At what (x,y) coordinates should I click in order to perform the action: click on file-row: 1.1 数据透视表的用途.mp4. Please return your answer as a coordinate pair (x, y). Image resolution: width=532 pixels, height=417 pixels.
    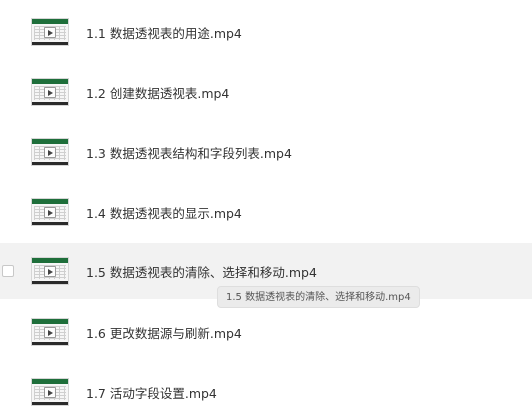
    Looking at the image, I should click on (266, 32).